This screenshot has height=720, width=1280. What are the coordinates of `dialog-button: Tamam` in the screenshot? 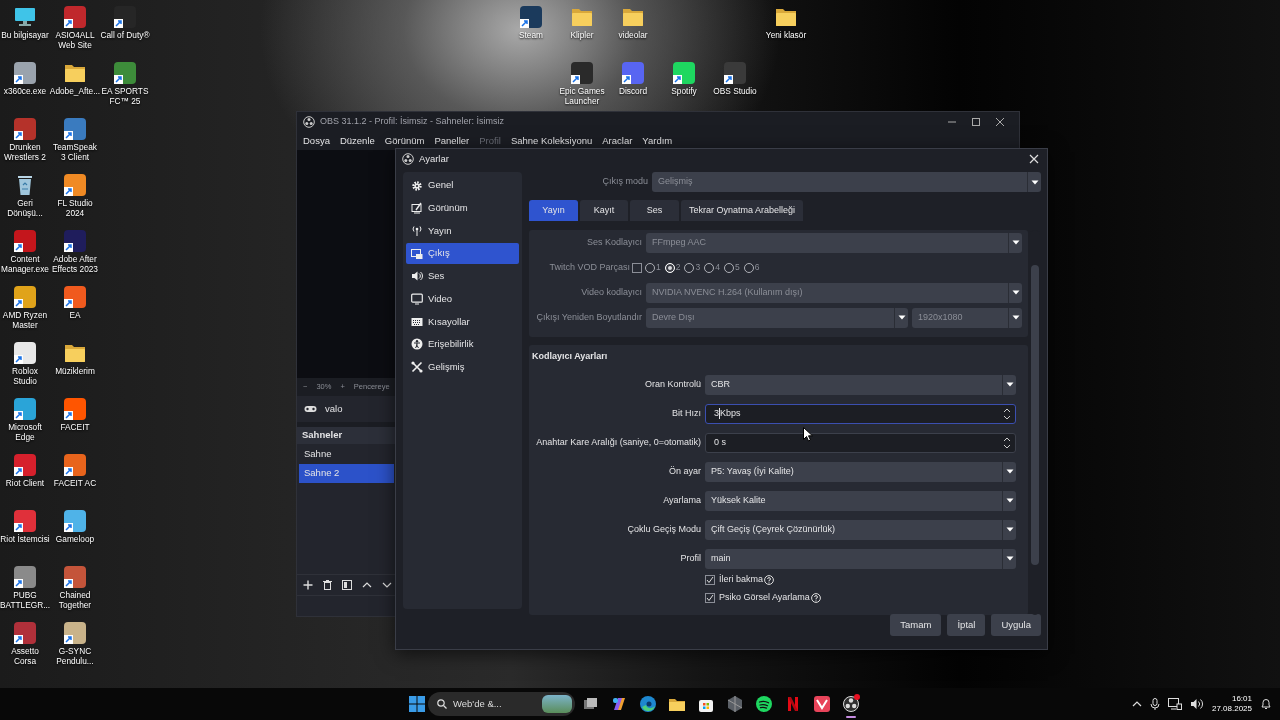 It's located at (916, 625).